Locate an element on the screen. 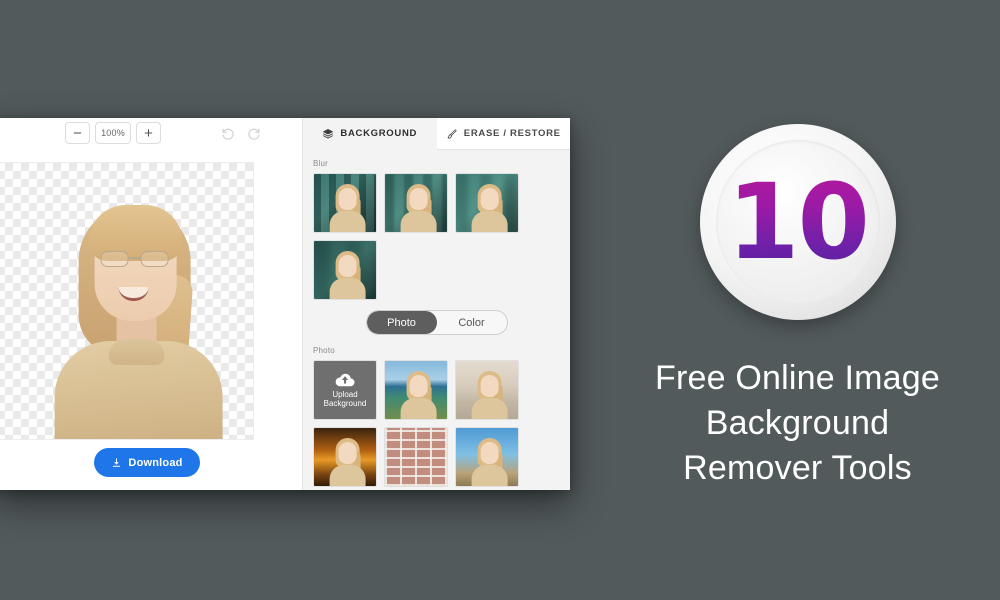 Image resolution: width=1000 pixels, height=600 pixels. zoom-in-button: + is located at coordinates (148, 133).